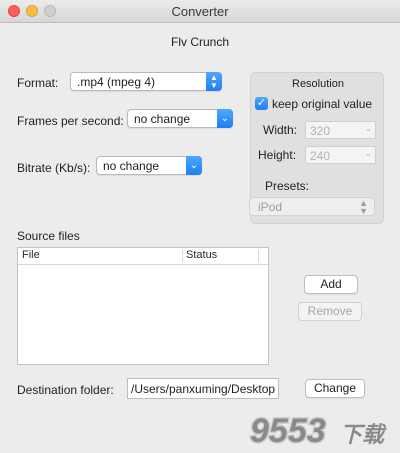 The height and width of the screenshot is (453, 400). Describe the element at coordinates (143, 256) in the screenshot. I see `table-header: File Status` at that location.